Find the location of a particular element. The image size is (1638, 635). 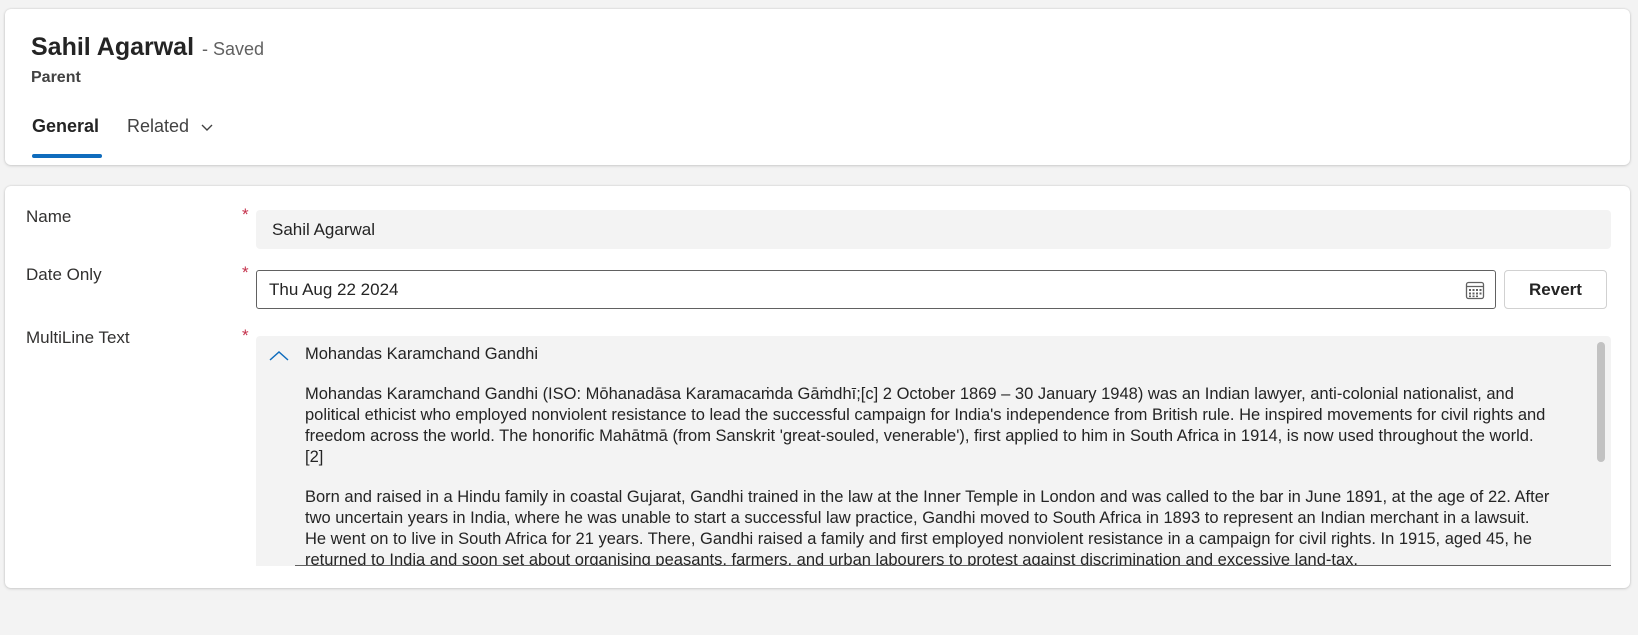

title-row: Sahil Agarwal - Saved is located at coordinates (147, 47).